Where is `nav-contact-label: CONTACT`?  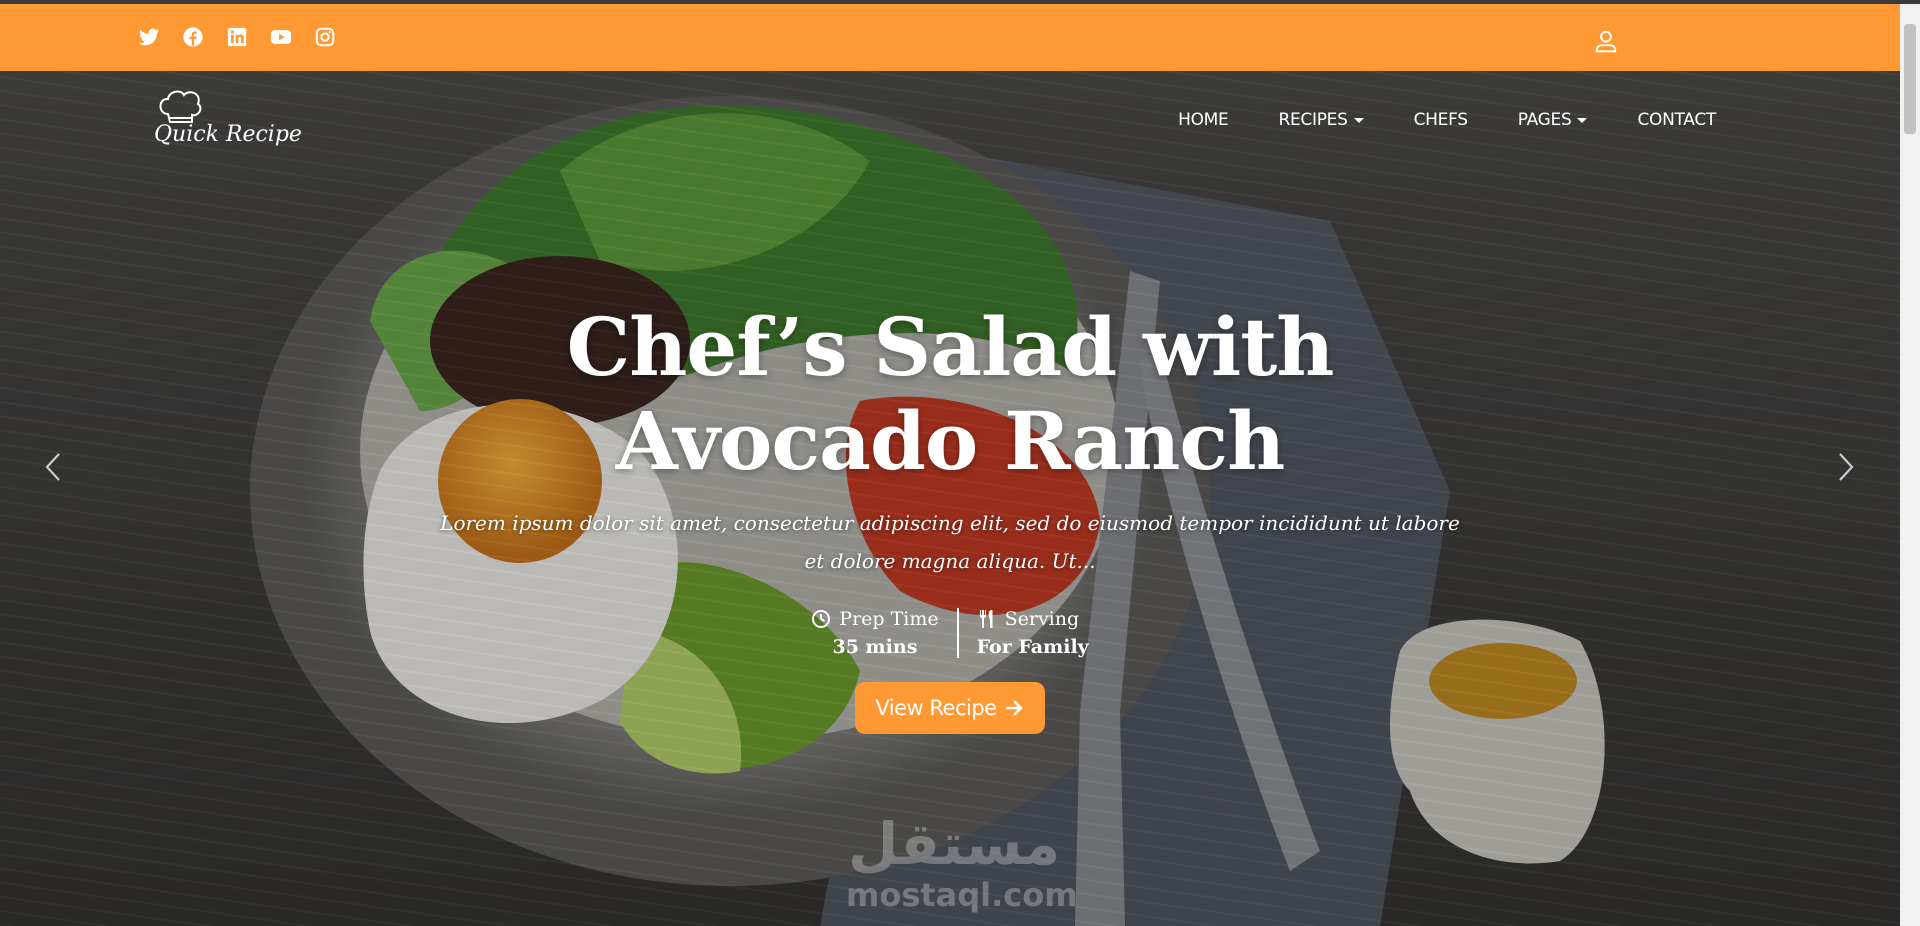
nav-contact-label: CONTACT is located at coordinates (1676, 120).